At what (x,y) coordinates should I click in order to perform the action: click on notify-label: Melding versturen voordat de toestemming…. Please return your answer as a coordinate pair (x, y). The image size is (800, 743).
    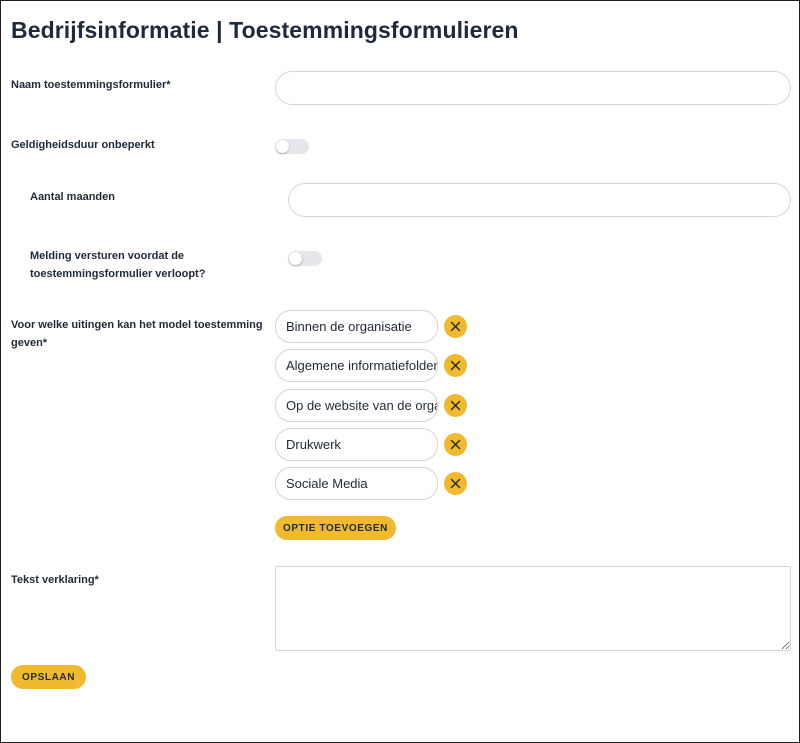
    Looking at the image, I should click on (117, 265).